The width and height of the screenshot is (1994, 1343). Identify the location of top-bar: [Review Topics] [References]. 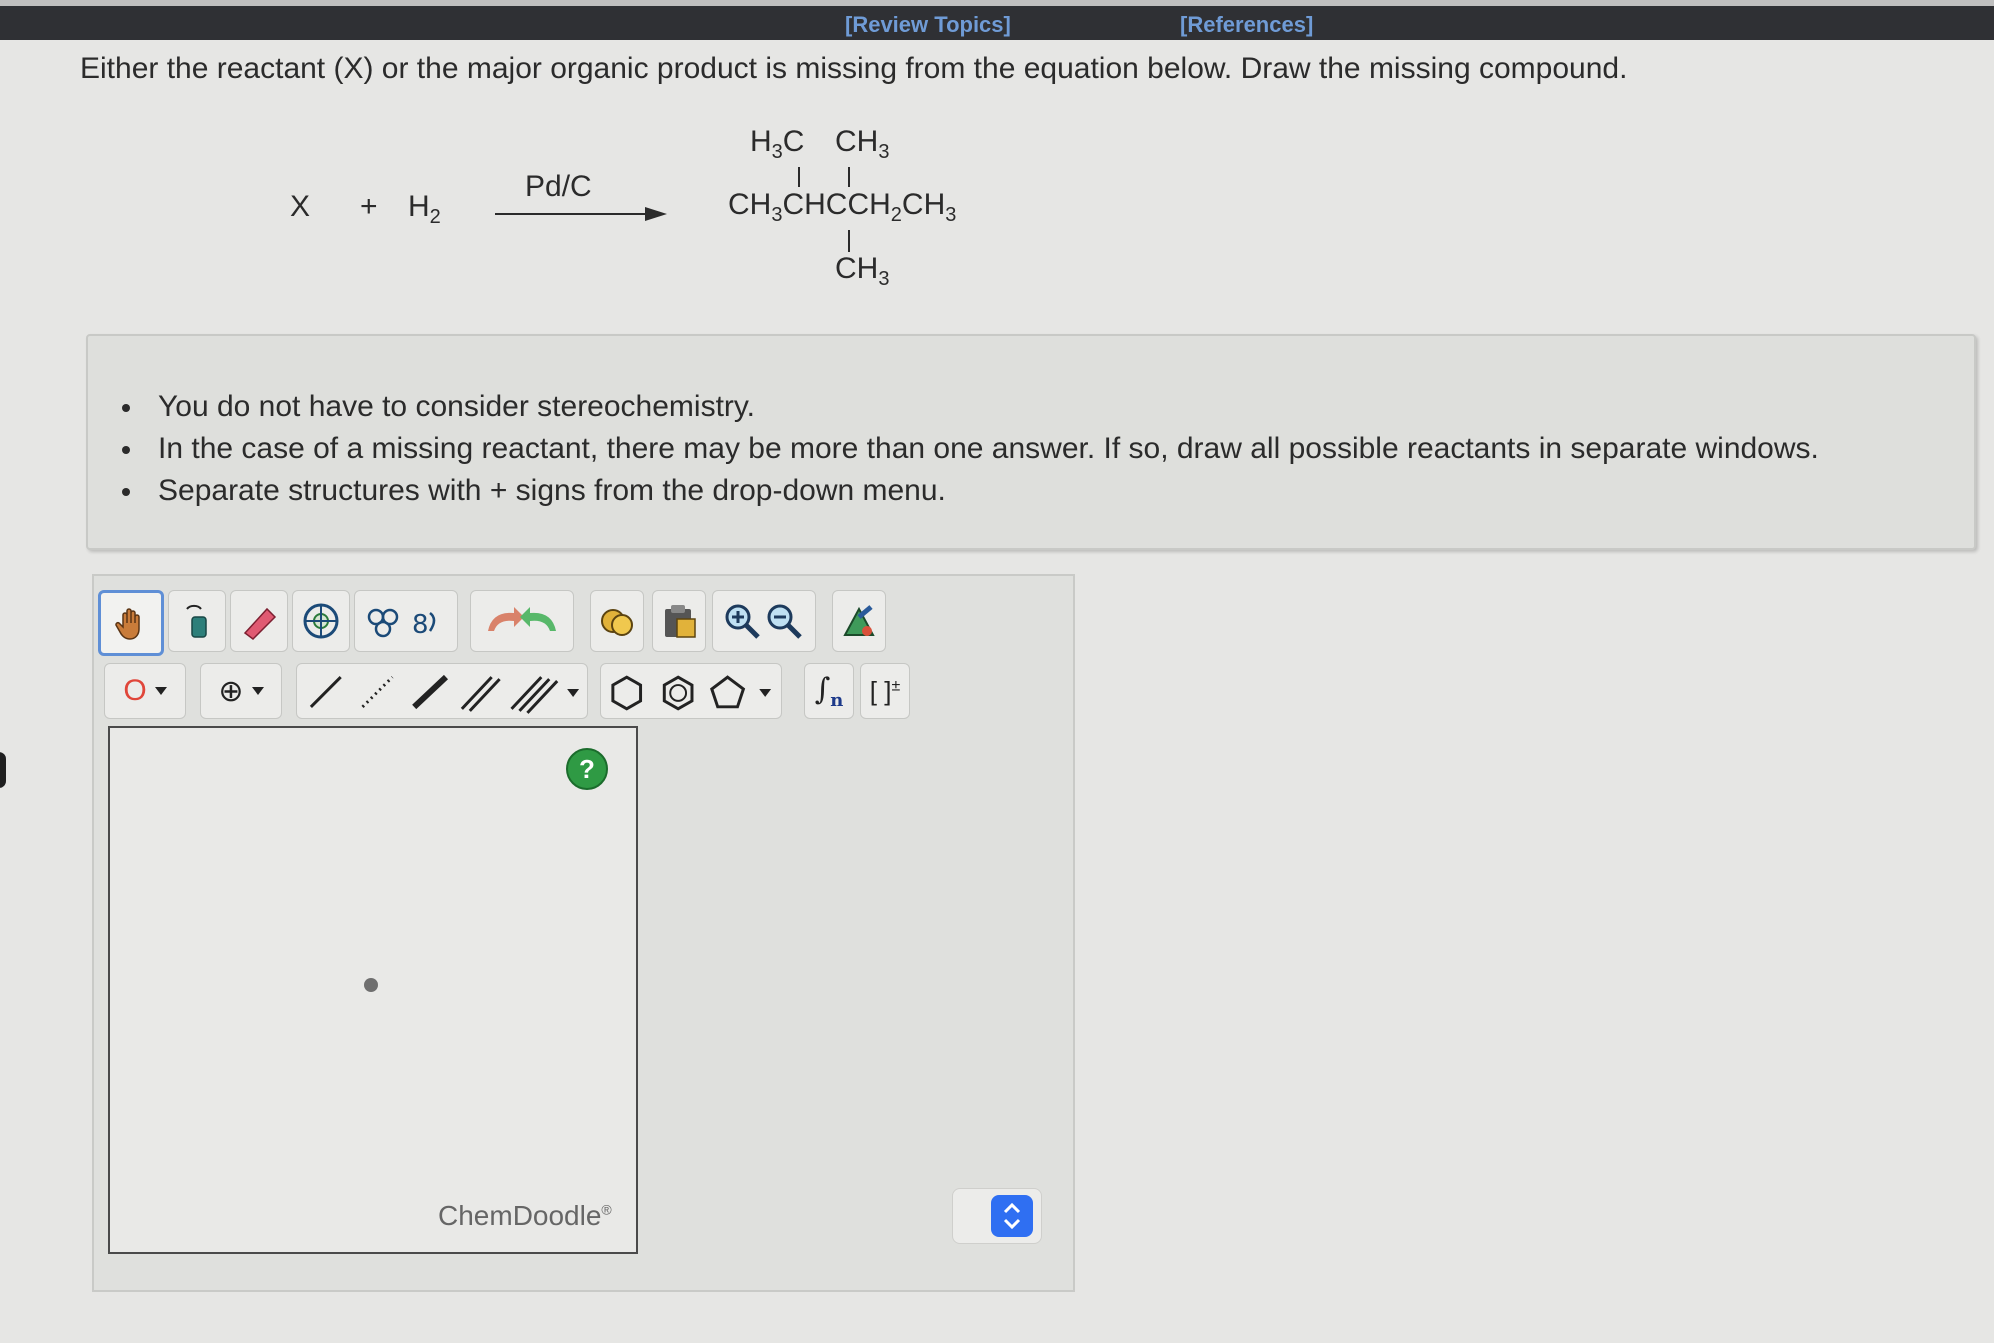
(997, 20).